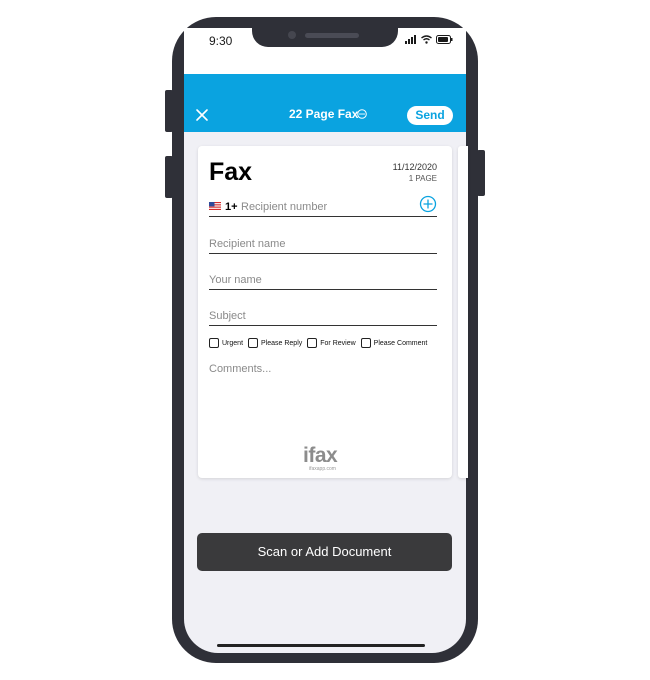  Describe the element at coordinates (410, 39) in the screenshot. I see `signal-icon` at that location.